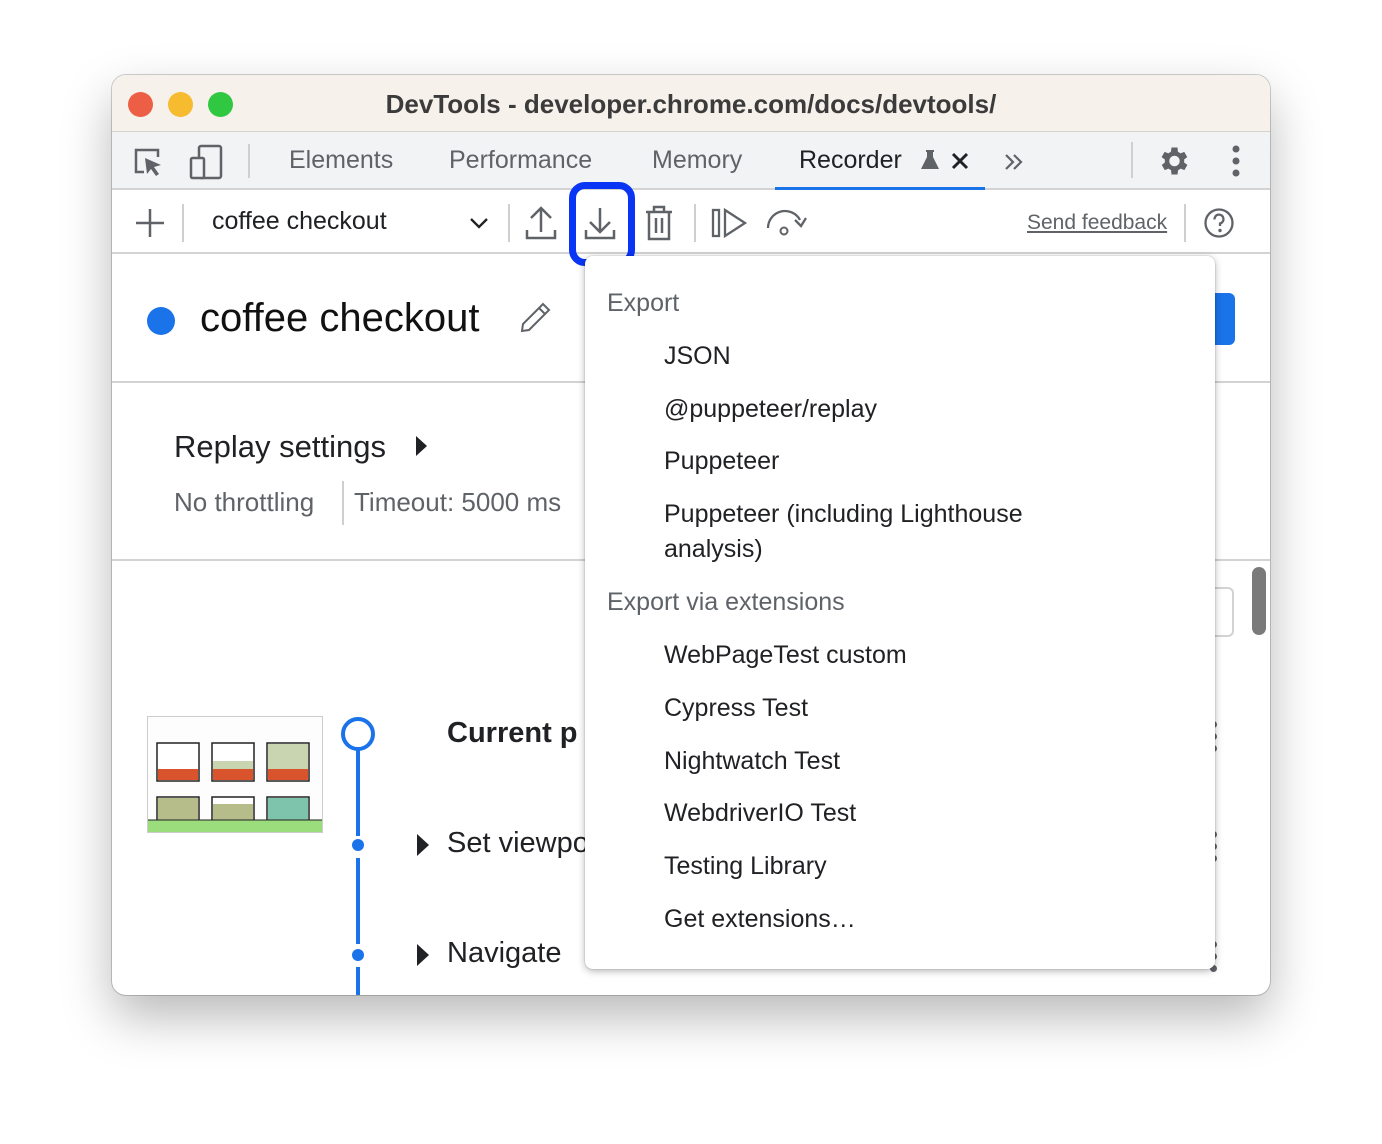 The image size is (1382, 1144). I want to click on plus-icon, so click(150, 223).